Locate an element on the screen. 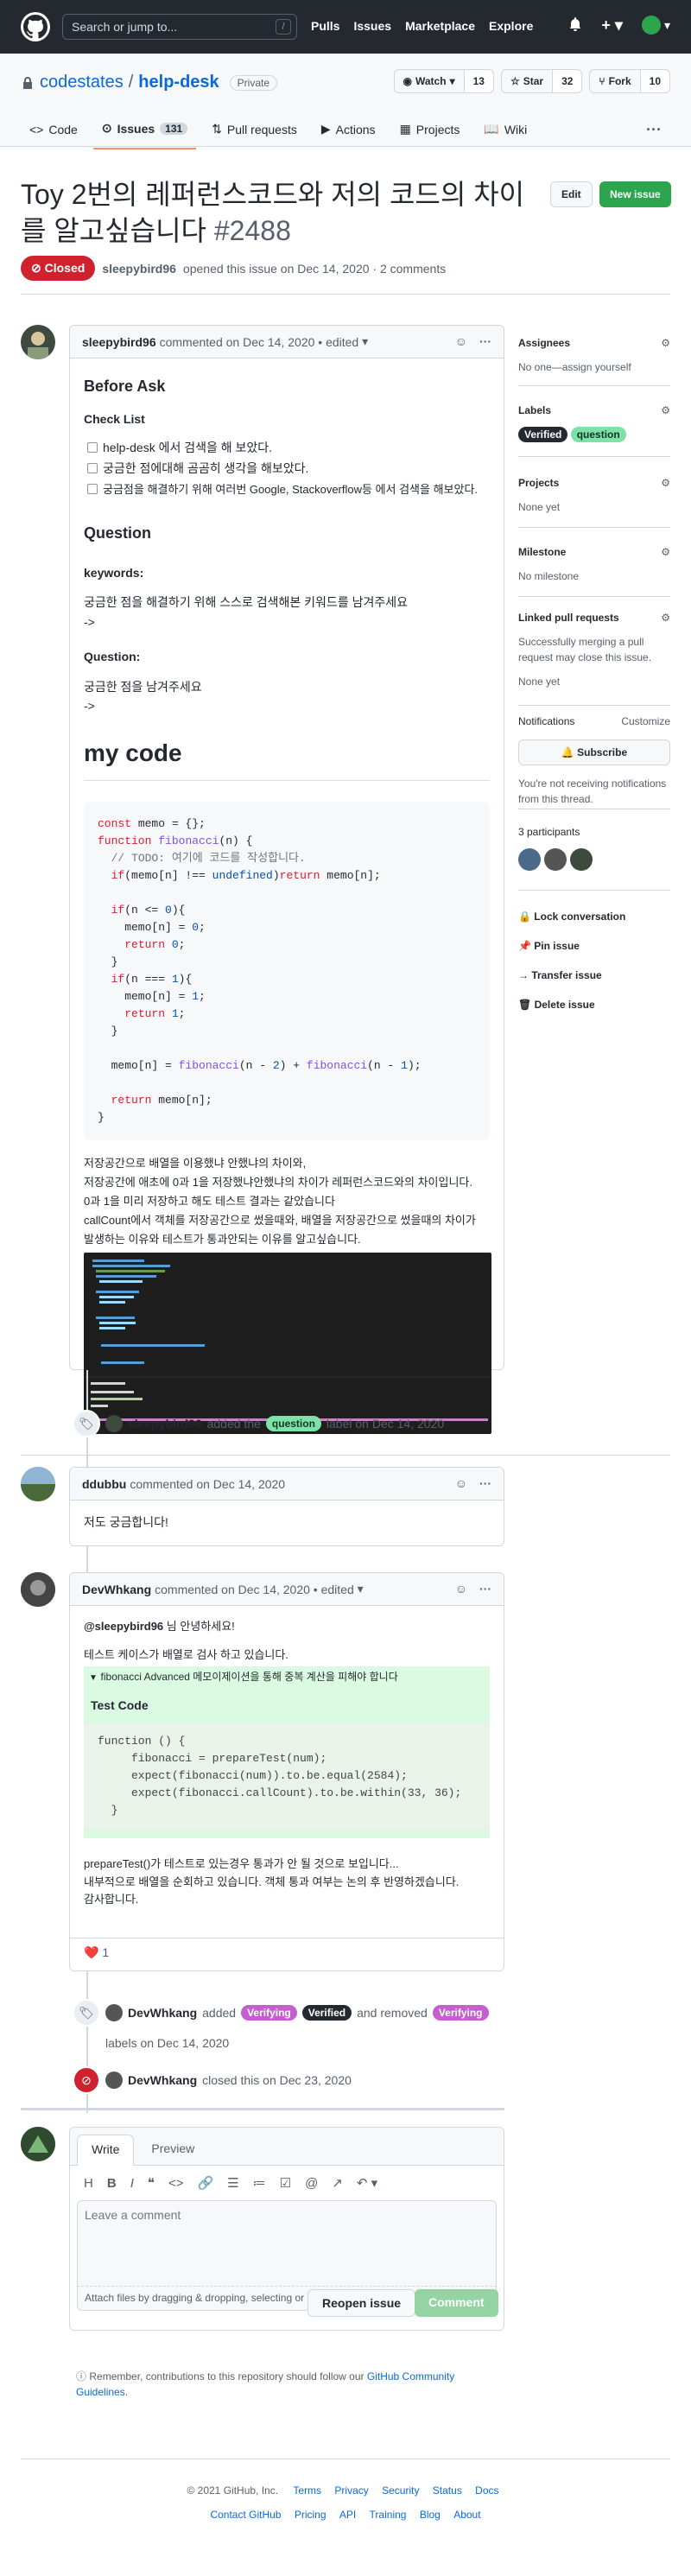 The height and width of the screenshot is (2576, 691). fork-count: 10 is located at coordinates (654, 81).